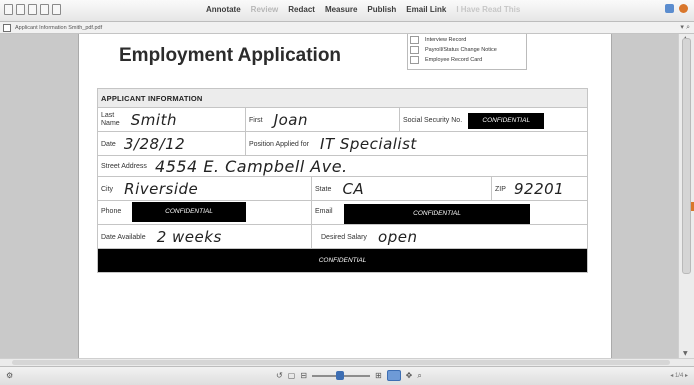 This screenshot has width=694, height=385. I want to click on street-cell: Street Address 4554 E. Campbell Ave., so click(342, 166).